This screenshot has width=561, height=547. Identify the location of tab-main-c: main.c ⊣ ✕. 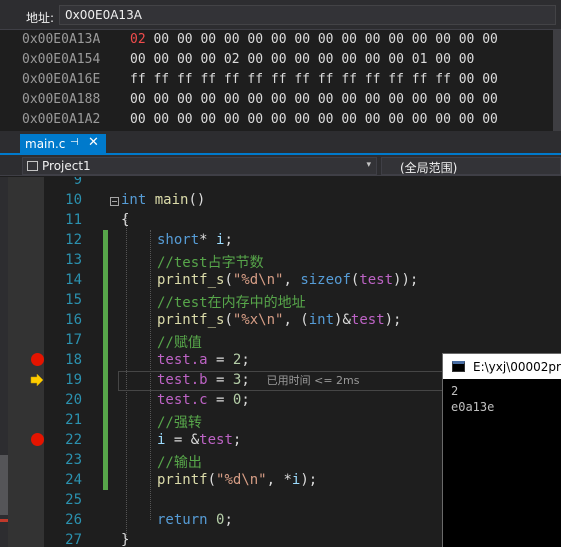
(63, 144).